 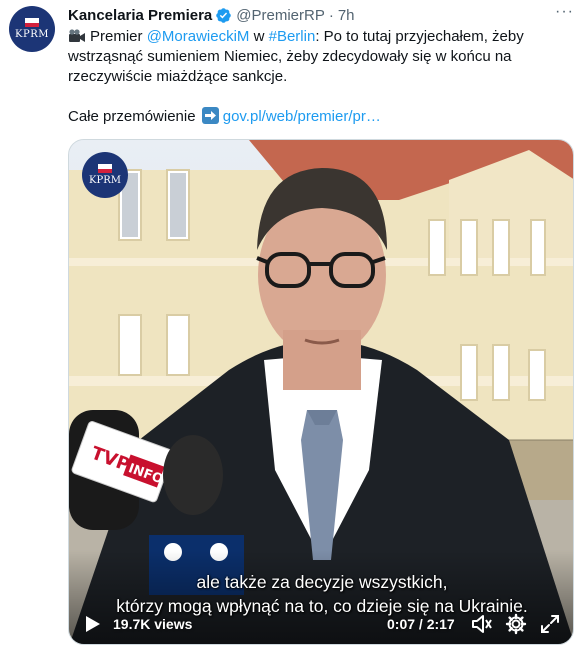 I want to click on tweet-header: Kancelaria Premiera @PremierRP · 7h, so click(x=211, y=15).